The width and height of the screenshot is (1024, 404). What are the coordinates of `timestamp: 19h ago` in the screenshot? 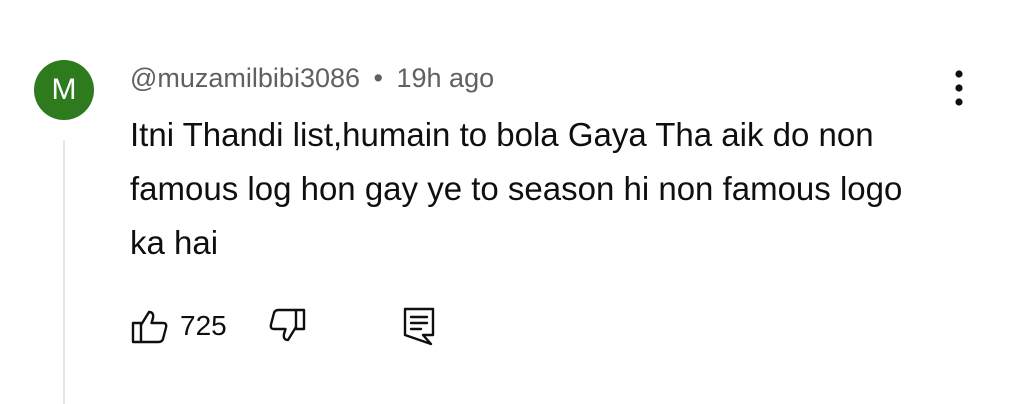 It's located at (446, 78).